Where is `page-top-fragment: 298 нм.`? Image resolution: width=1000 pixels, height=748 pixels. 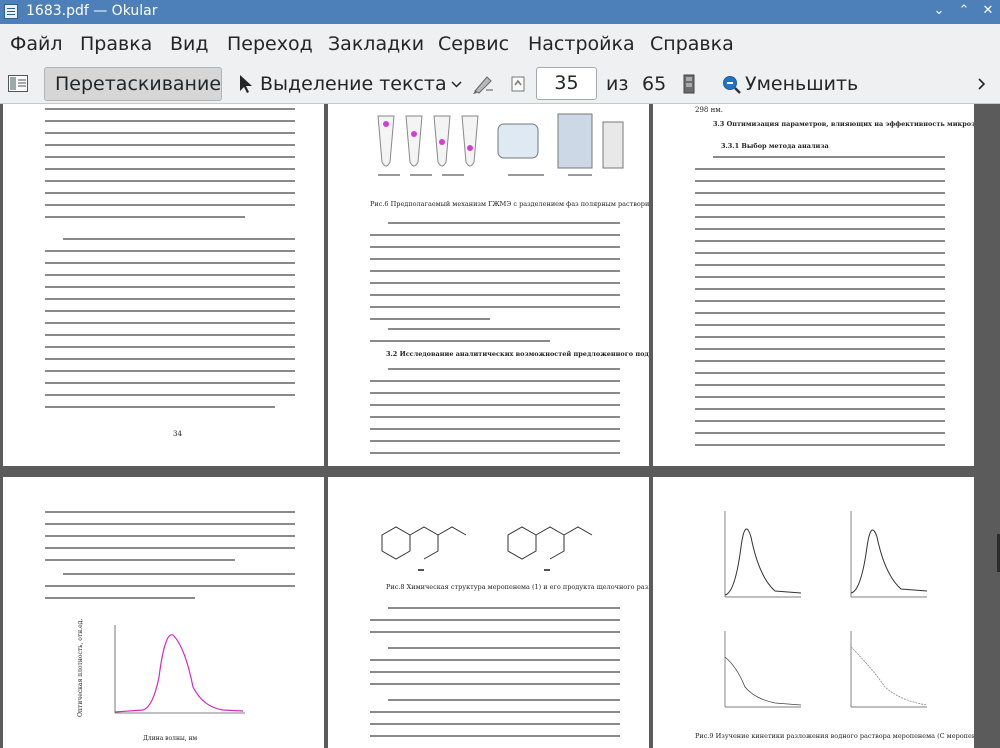
page-top-fragment: 298 нм. is located at coordinates (709, 110).